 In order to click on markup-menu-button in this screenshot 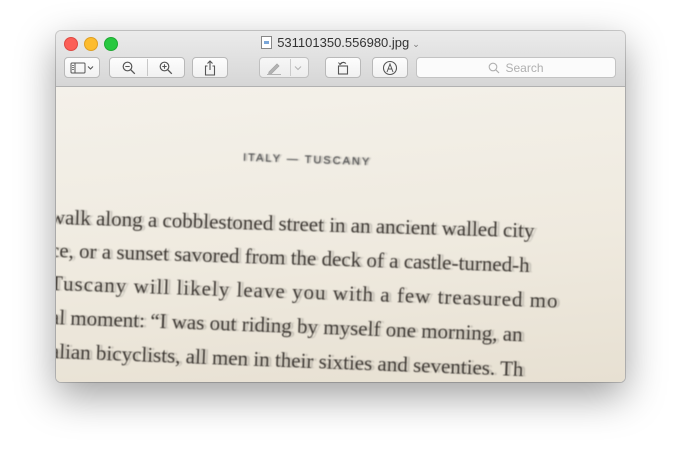, I will do `click(298, 68)`.